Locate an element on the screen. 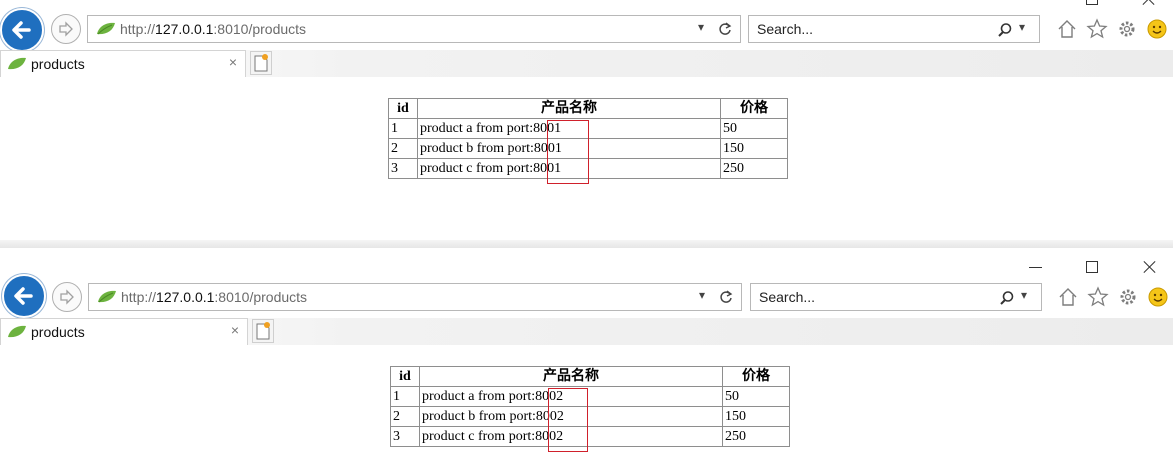  table-row: 3 product c from port:8002 250 is located at coordinates (590, 436).